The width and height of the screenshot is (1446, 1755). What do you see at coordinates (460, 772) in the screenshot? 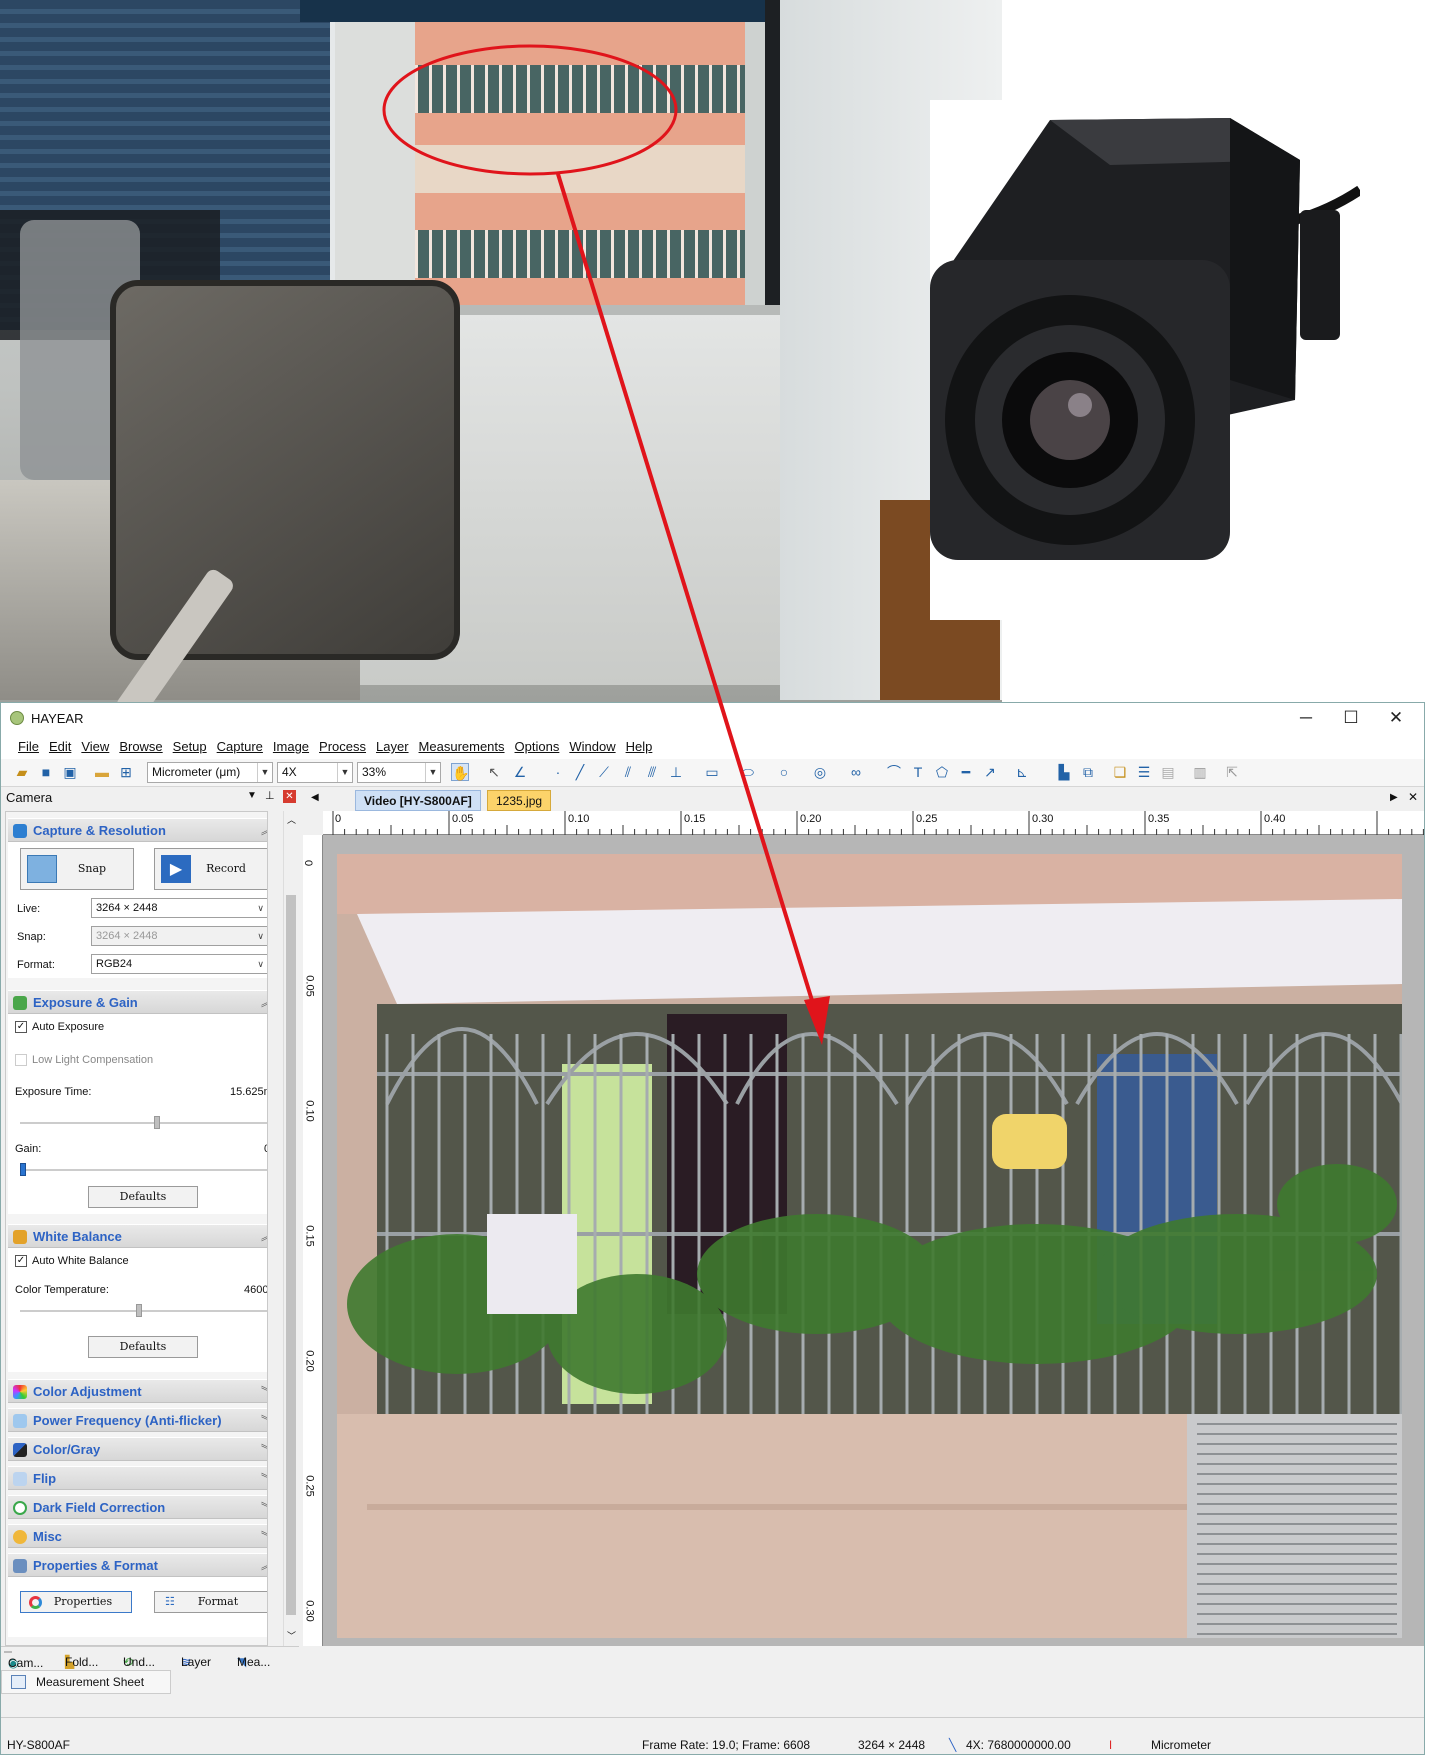
I see `hand-tool-icon: ✋` at bounding box center [460, 772].